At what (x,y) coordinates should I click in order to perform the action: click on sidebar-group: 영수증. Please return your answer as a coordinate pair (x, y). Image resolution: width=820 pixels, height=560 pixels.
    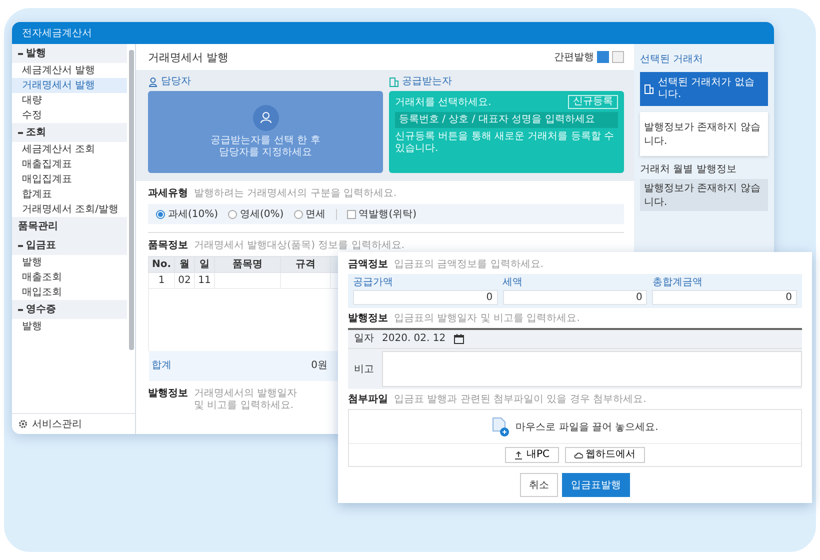
    Looking at the image, I should click on (41, 309).